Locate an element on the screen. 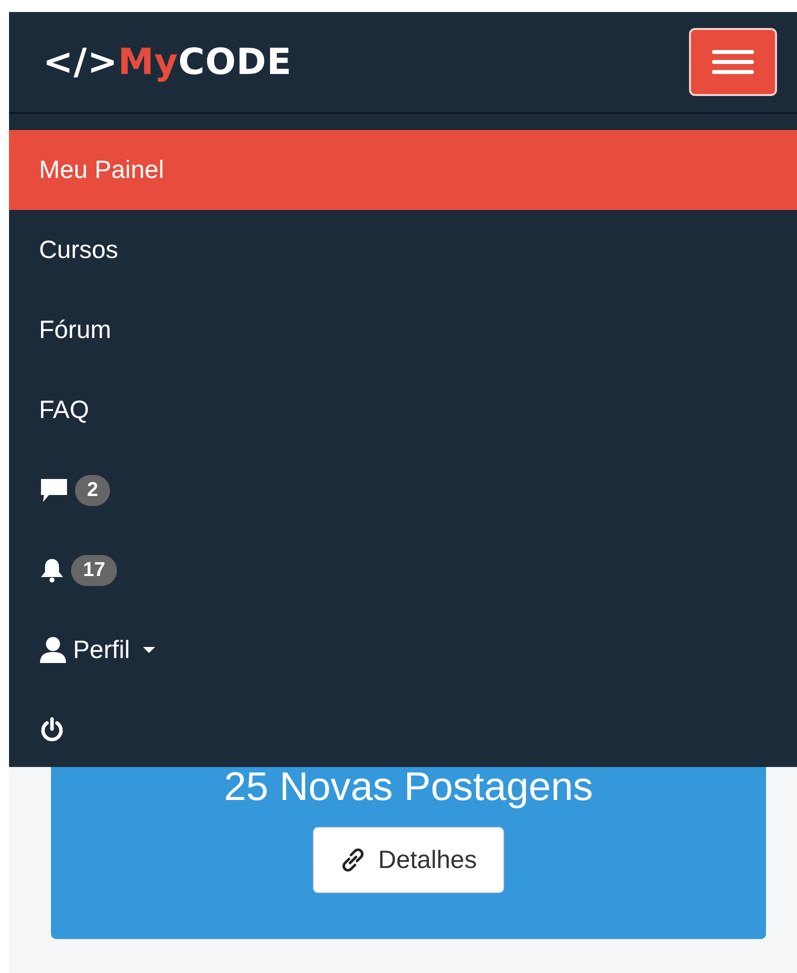 Image resolution: width=797 pixels, height=973 pixels. count-badge: 17 is located at coordinates (94, 570).